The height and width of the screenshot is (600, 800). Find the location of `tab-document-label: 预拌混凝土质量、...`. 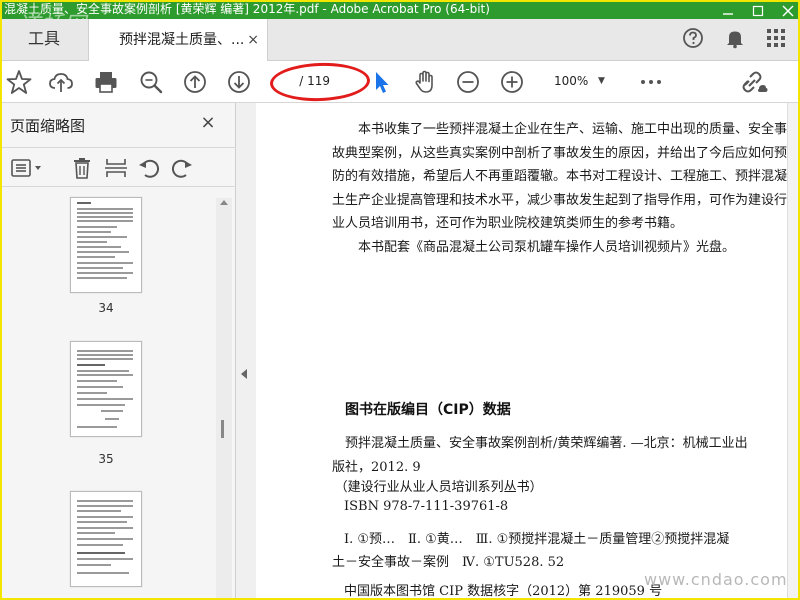

tab-document-label: 预拌混凝土质量、... is located at coordinates (182, 40).